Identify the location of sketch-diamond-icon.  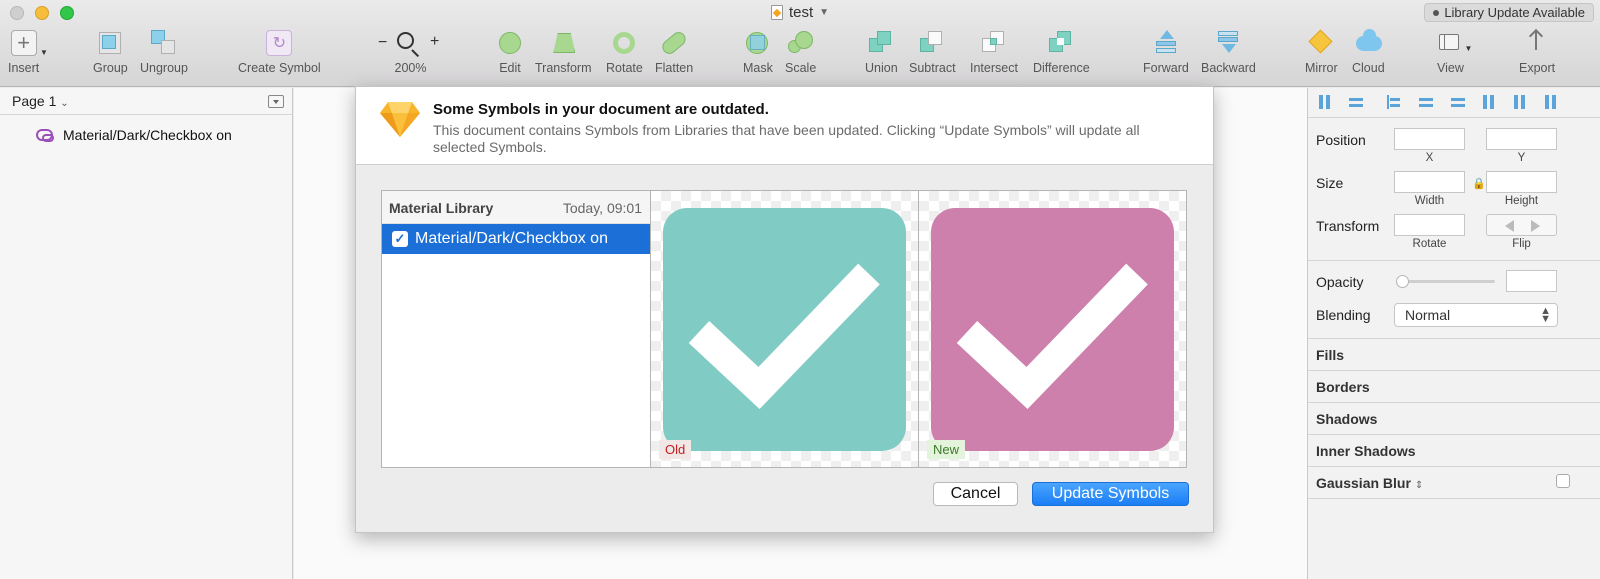
(400, 119).